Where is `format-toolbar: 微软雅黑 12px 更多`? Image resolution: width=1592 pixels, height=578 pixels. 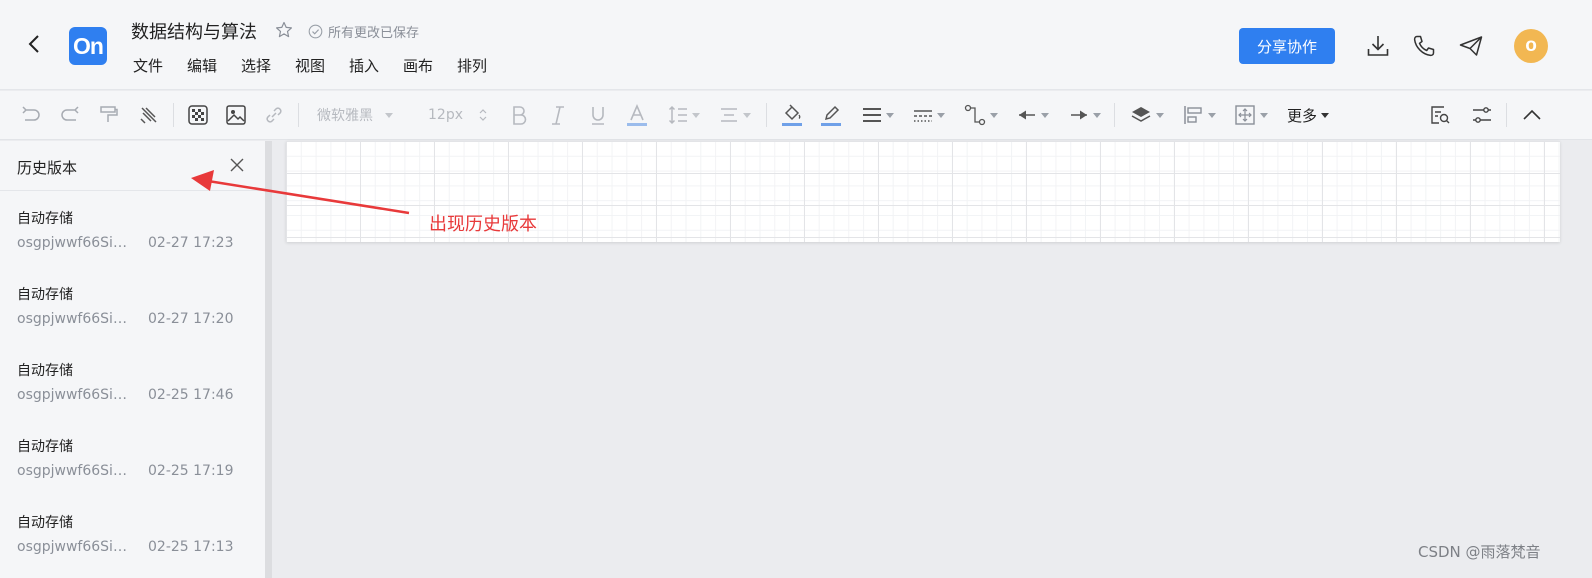
format-toolbar: 微软雅黑 12px 更多 is located at coordinates (796, 115).